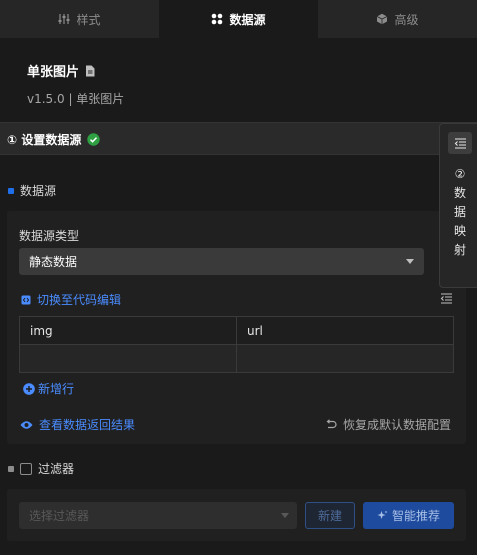 This screenshot has width=477, height=555. What do you see at coordinates (415, 516) in the screenshot?
I see `smart-recommend-label: 智能推荐` at bounding box center [415, 516].